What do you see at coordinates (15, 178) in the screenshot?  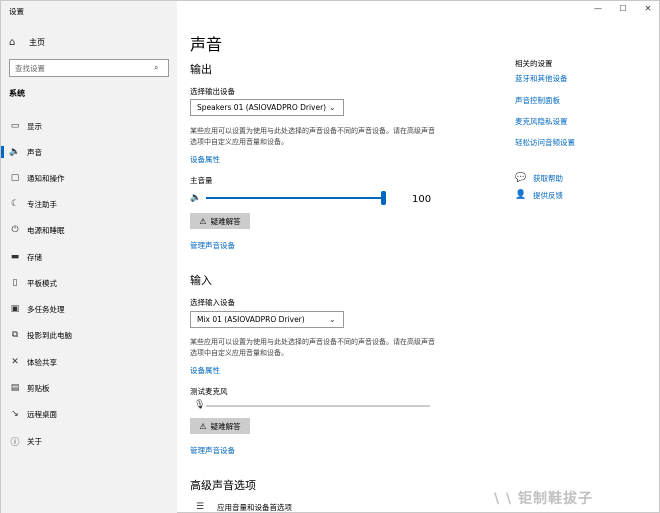 I see `notification-icon: ▢` at bounding box center [15, 178].